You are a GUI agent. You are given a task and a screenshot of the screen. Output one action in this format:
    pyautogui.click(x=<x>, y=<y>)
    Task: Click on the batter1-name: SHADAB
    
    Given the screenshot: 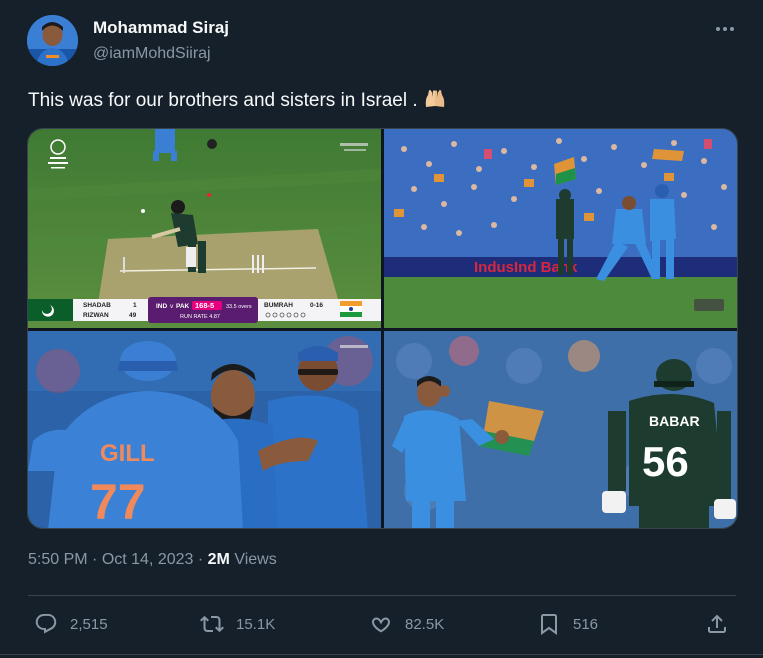 What is the action you would take?
    pyautogui.click(x=97, y=305)
    